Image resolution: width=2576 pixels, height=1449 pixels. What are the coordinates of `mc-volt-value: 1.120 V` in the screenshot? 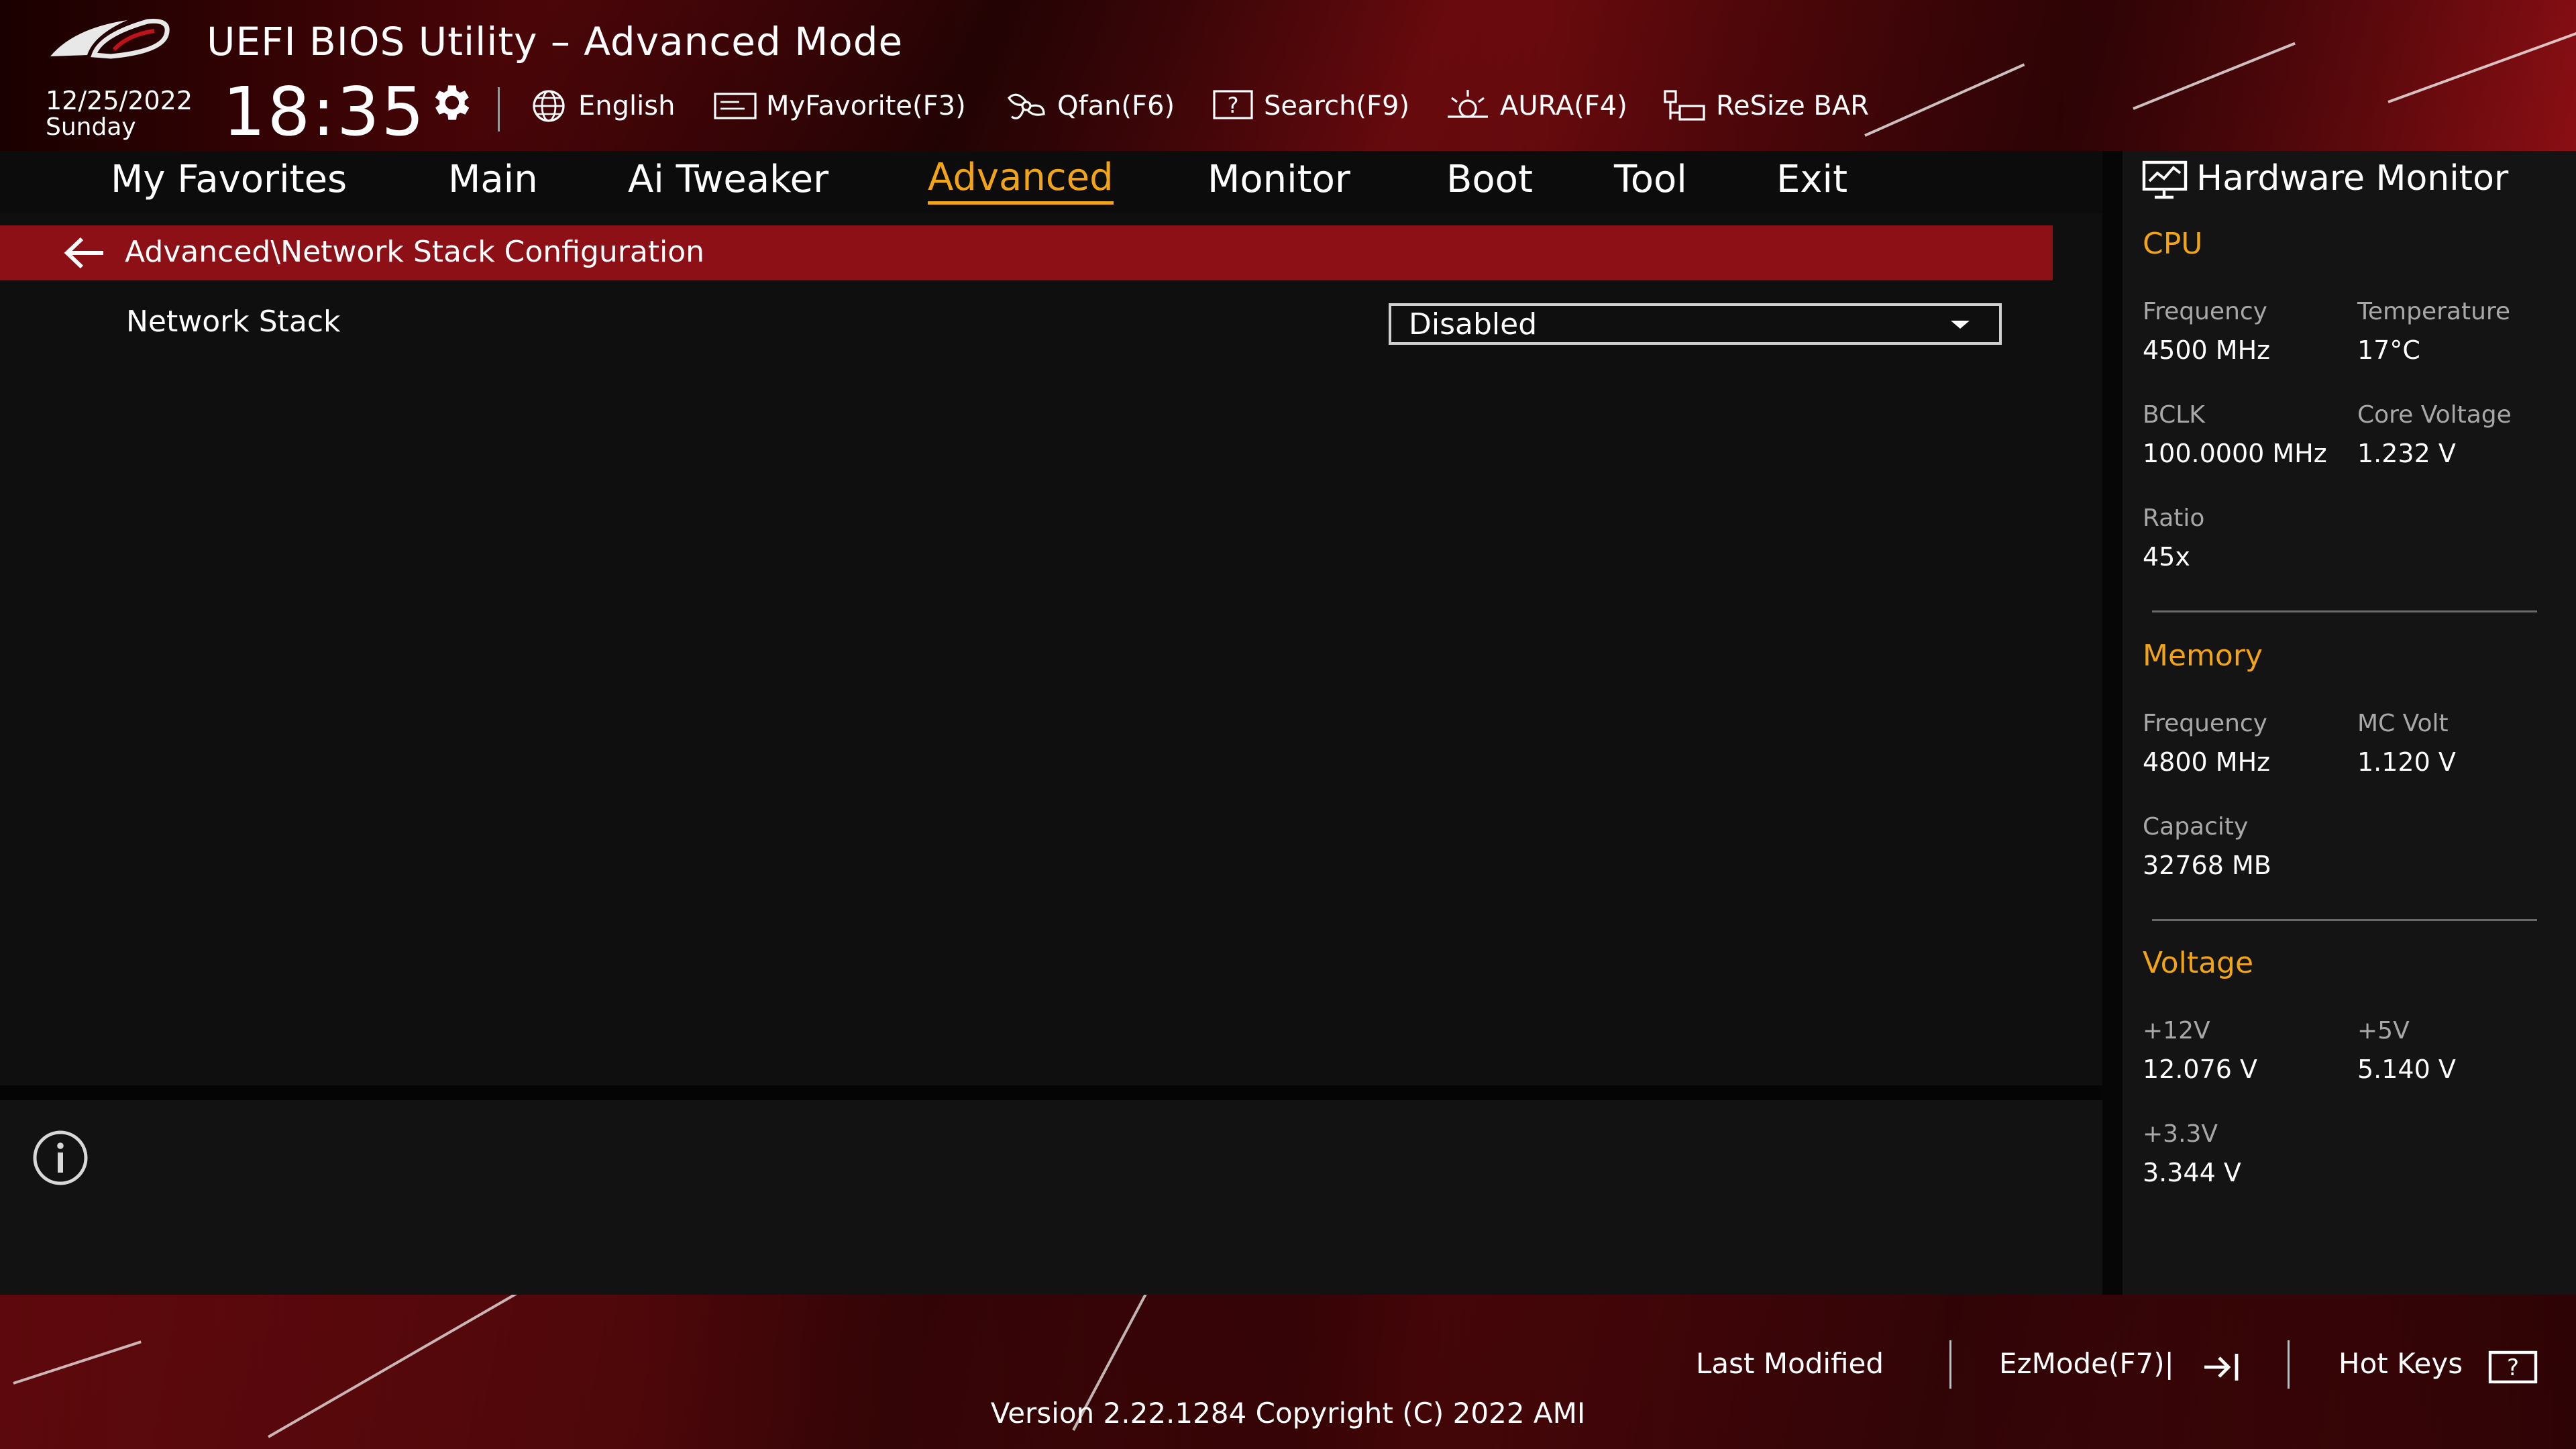 It's located at (2406, 762).